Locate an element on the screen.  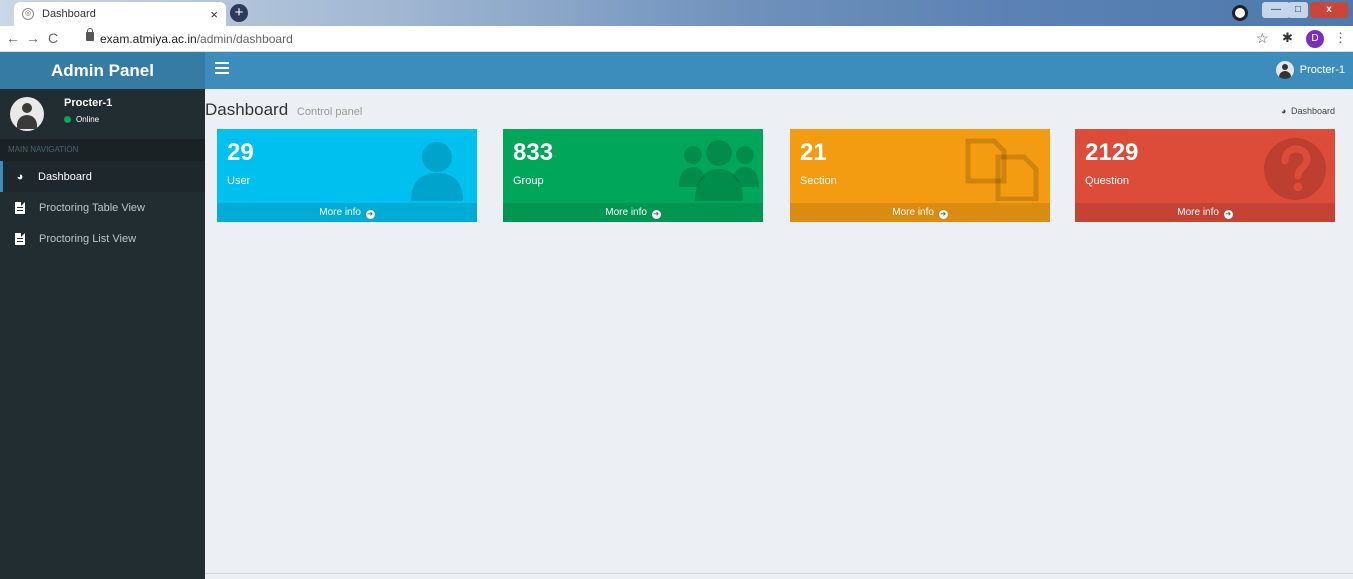
sidebar-item-proctoring-table-view: Proctoring Table View is located at coordinates (102, 207).